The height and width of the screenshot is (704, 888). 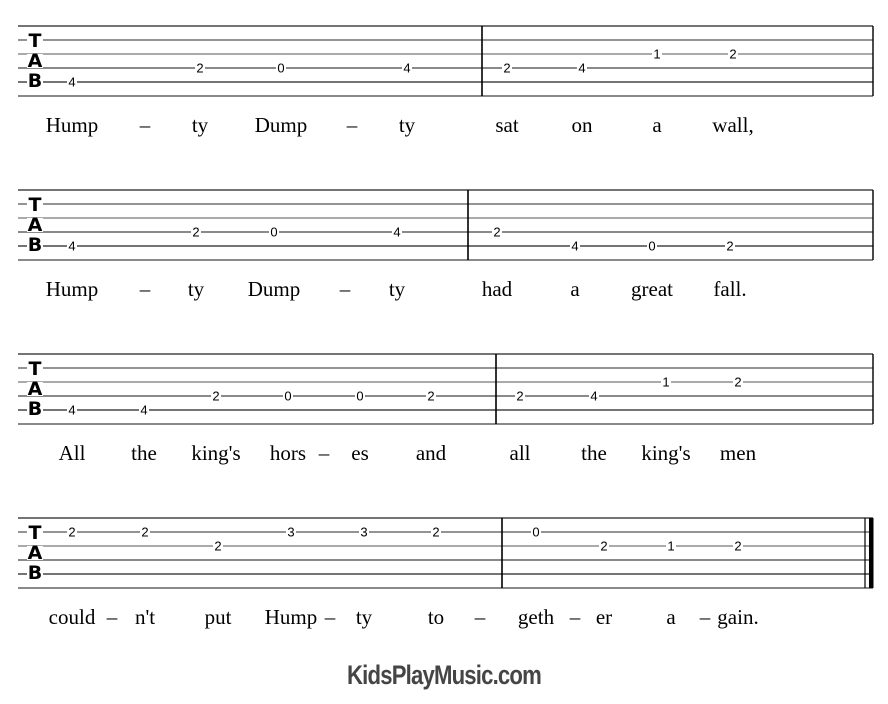 I want to click on lyric-syllable: n't, so click(x=145, y=617).